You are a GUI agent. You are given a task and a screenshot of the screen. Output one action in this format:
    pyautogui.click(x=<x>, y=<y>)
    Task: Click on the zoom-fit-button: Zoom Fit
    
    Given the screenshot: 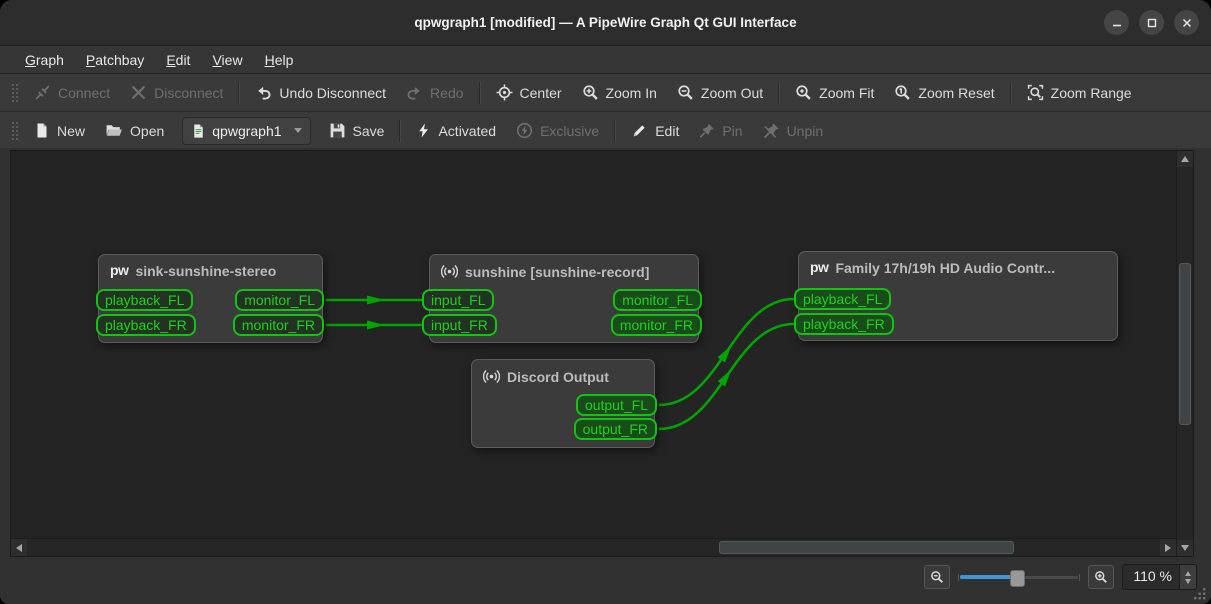 What is the action you would take?
    pyautogui.click(x=834, y=93)
    